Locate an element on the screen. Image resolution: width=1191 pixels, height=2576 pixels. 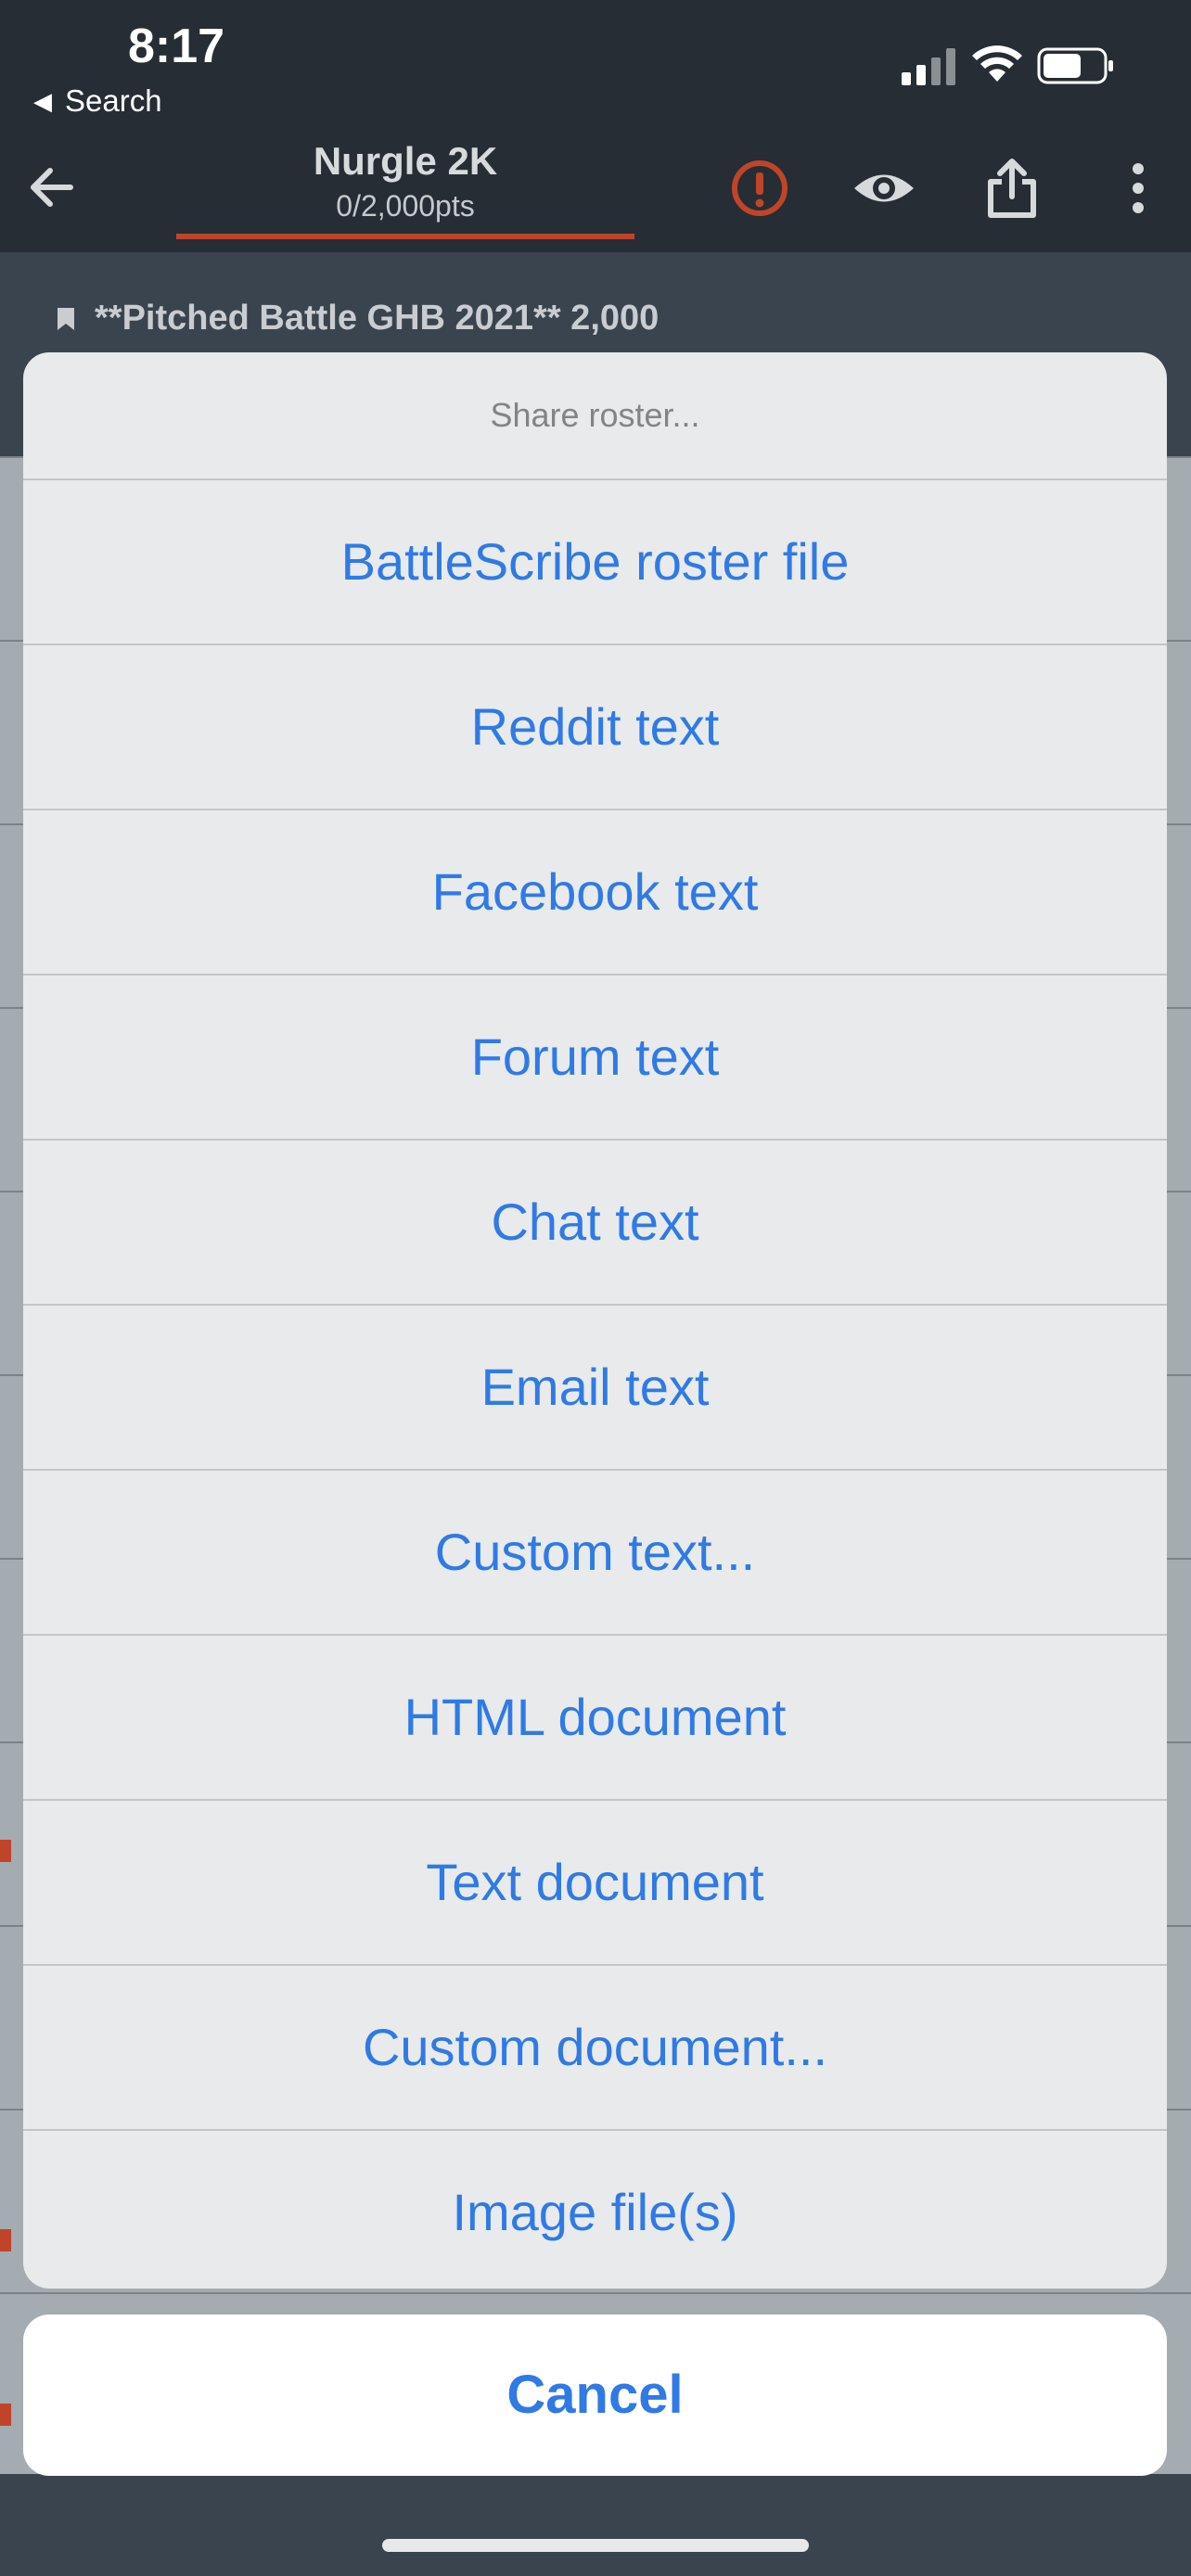
roster-title-row: **Pitched Battle GHB 2021** 2,000 is located at coordinates (357, 318).